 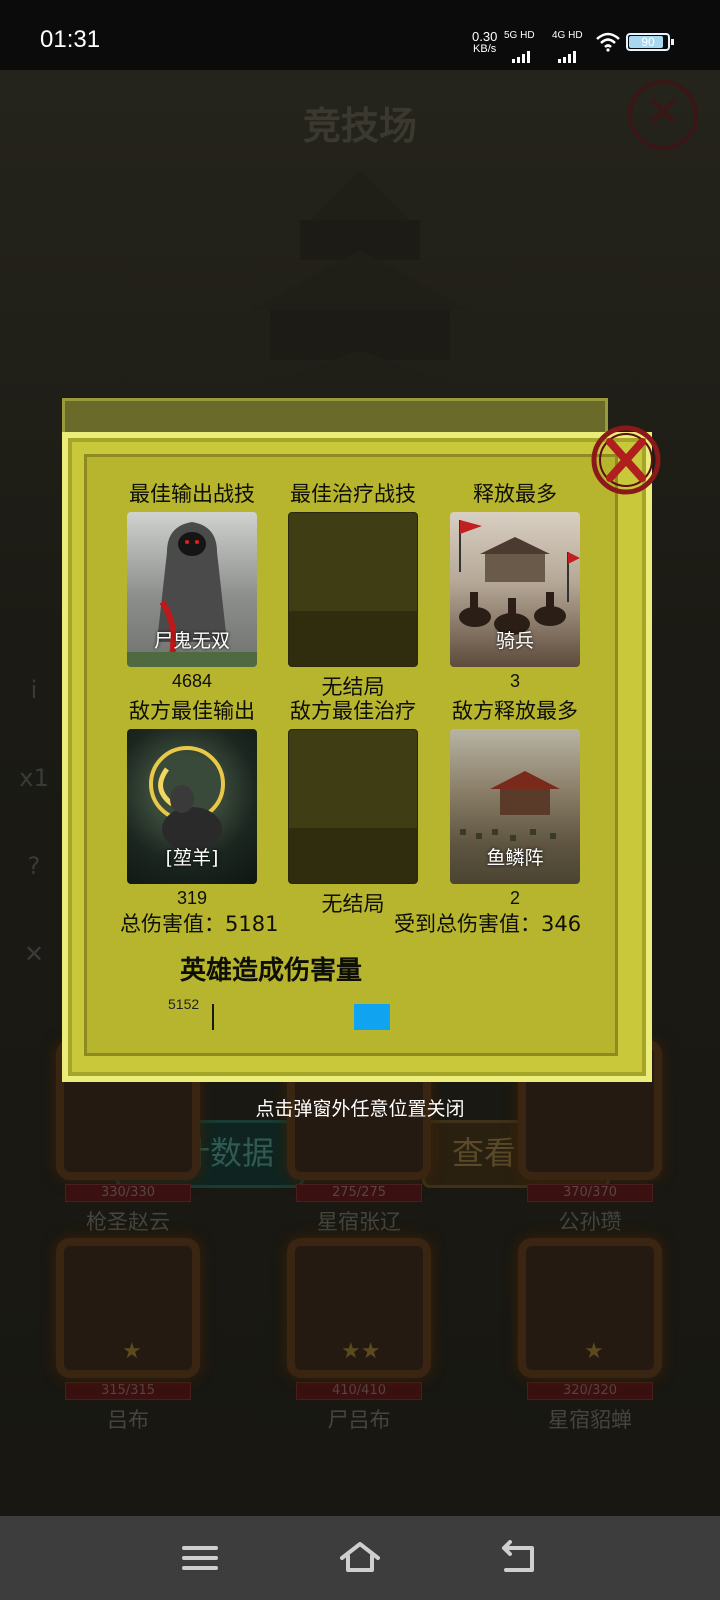 I want to click on sim2-label: 4G HD, so click(x=567, y=35).